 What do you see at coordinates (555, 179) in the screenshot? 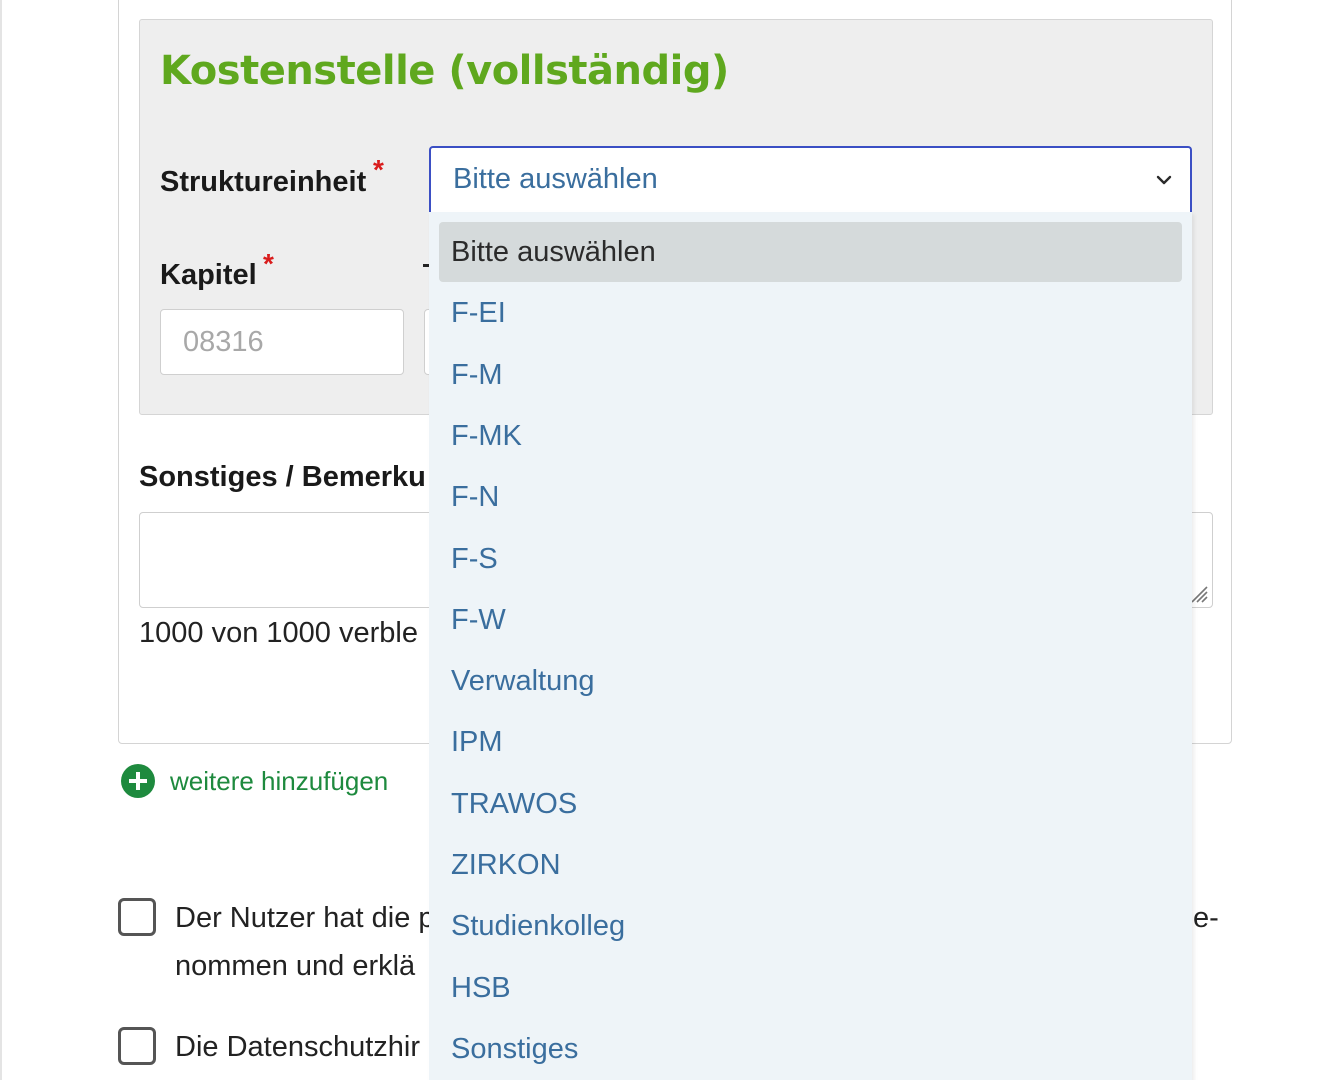
I see `select-current-value: Bitte auswählen` at bounding box center [555, 179].